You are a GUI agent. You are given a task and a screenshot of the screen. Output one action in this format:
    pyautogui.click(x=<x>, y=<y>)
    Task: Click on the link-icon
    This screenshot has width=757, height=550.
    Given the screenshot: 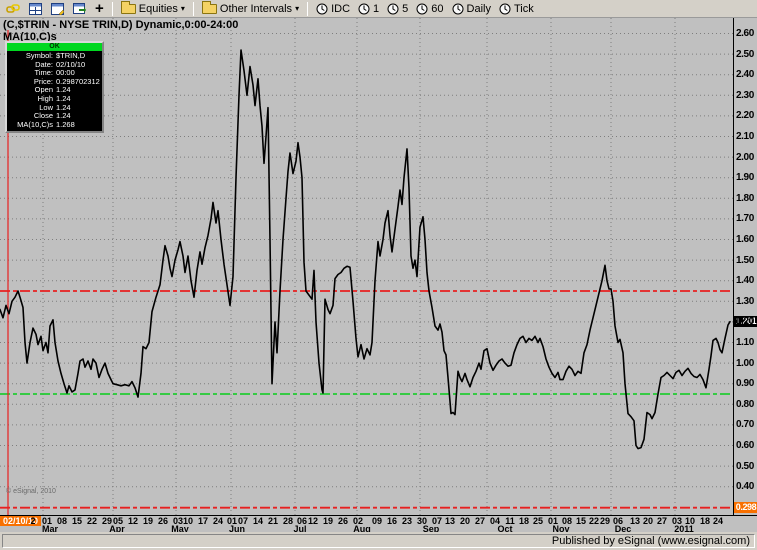 What is the action you would take?
    pyautogui.click(x=13, y=8)
    